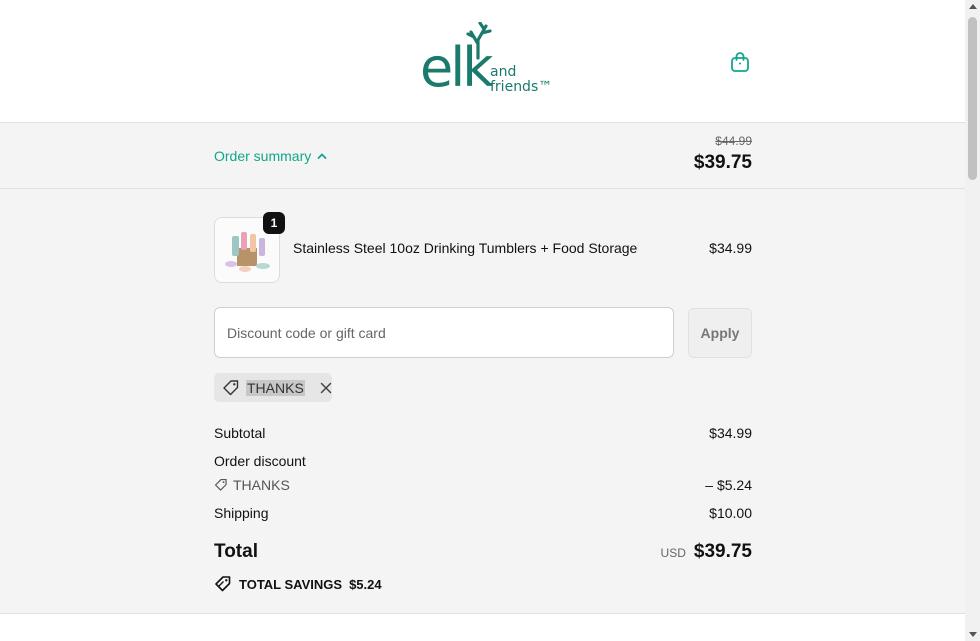 The width and height of the screenshot is (980, 641). What do you see at coordinates (973, 6) in the screenshot?
I see `scroll-up-arrow-icon` at bounding box center [973, 6].